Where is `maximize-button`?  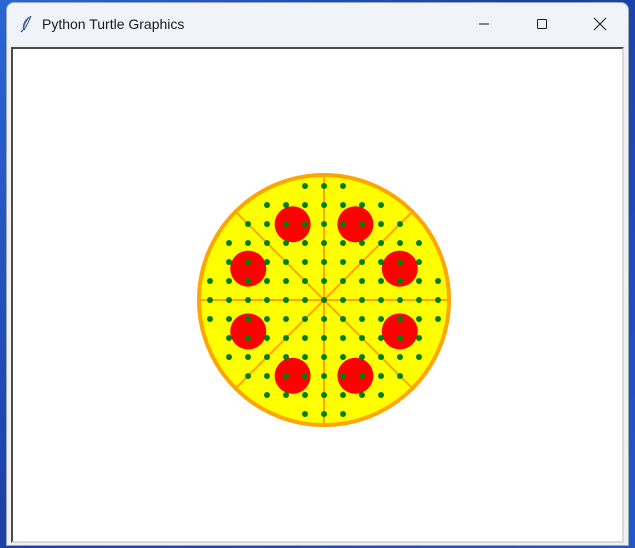 maximize-button is located at coordinates (542, 24).